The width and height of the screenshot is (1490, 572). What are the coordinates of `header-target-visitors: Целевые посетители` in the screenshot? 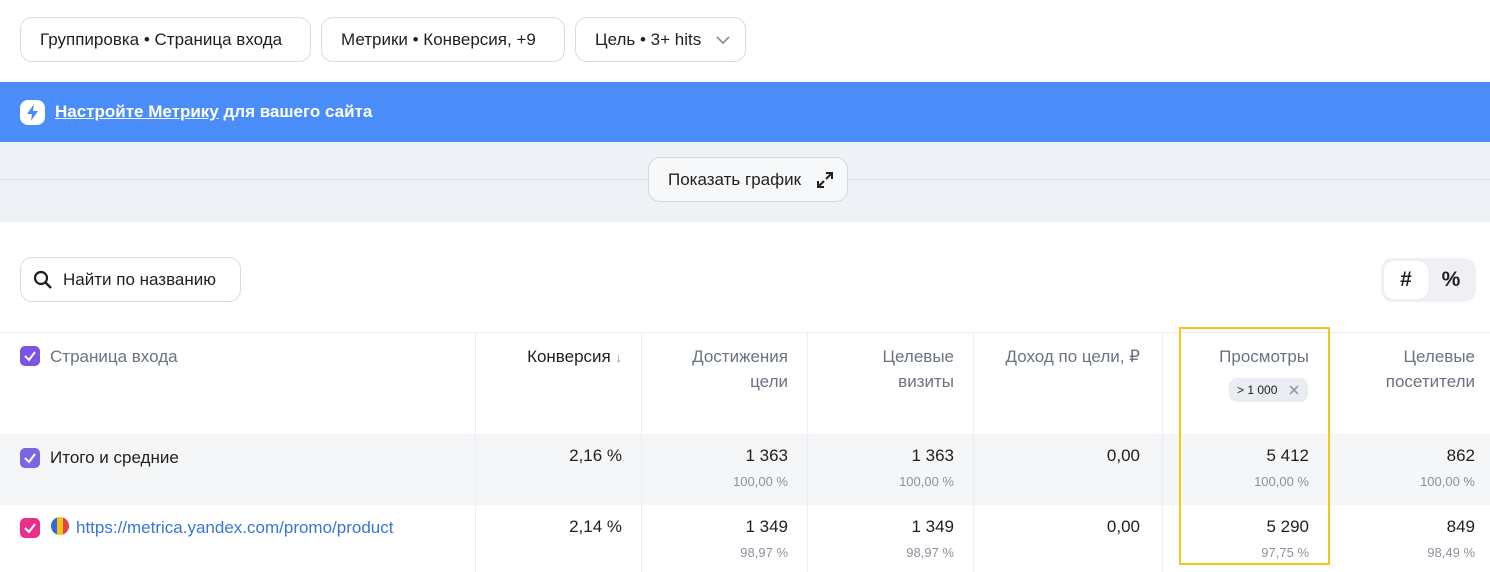 It's located at (1402, 369).